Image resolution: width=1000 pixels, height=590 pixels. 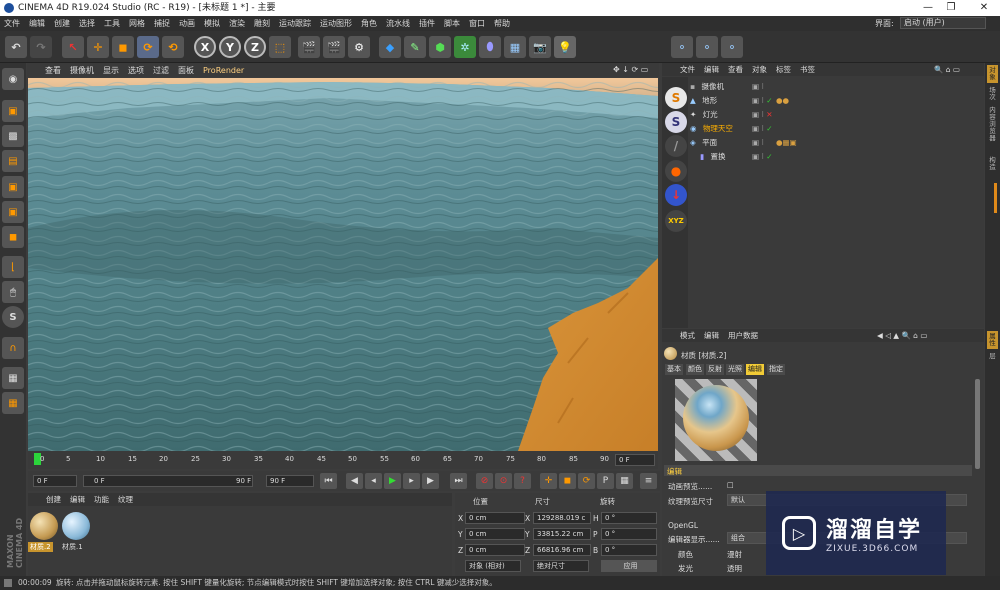 I want to click on brush-icon: /, so click(x=676, y=146).